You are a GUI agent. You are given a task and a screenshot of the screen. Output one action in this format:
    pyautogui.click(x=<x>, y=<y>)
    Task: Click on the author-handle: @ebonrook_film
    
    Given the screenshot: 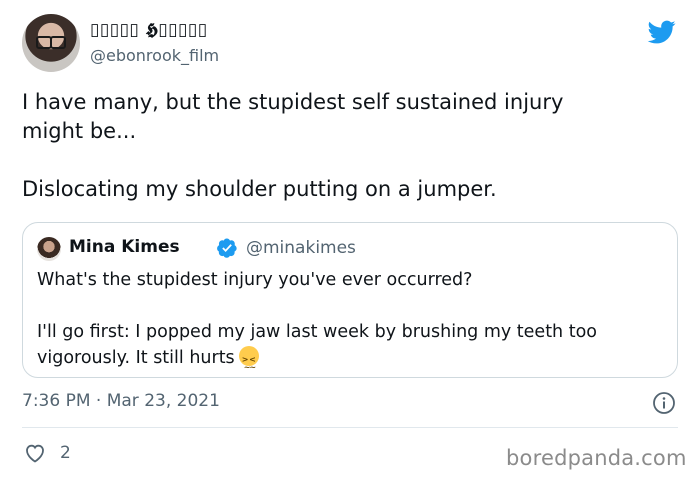 What is the action you would take?
    pyautogui.click(x=154, y=55)
    